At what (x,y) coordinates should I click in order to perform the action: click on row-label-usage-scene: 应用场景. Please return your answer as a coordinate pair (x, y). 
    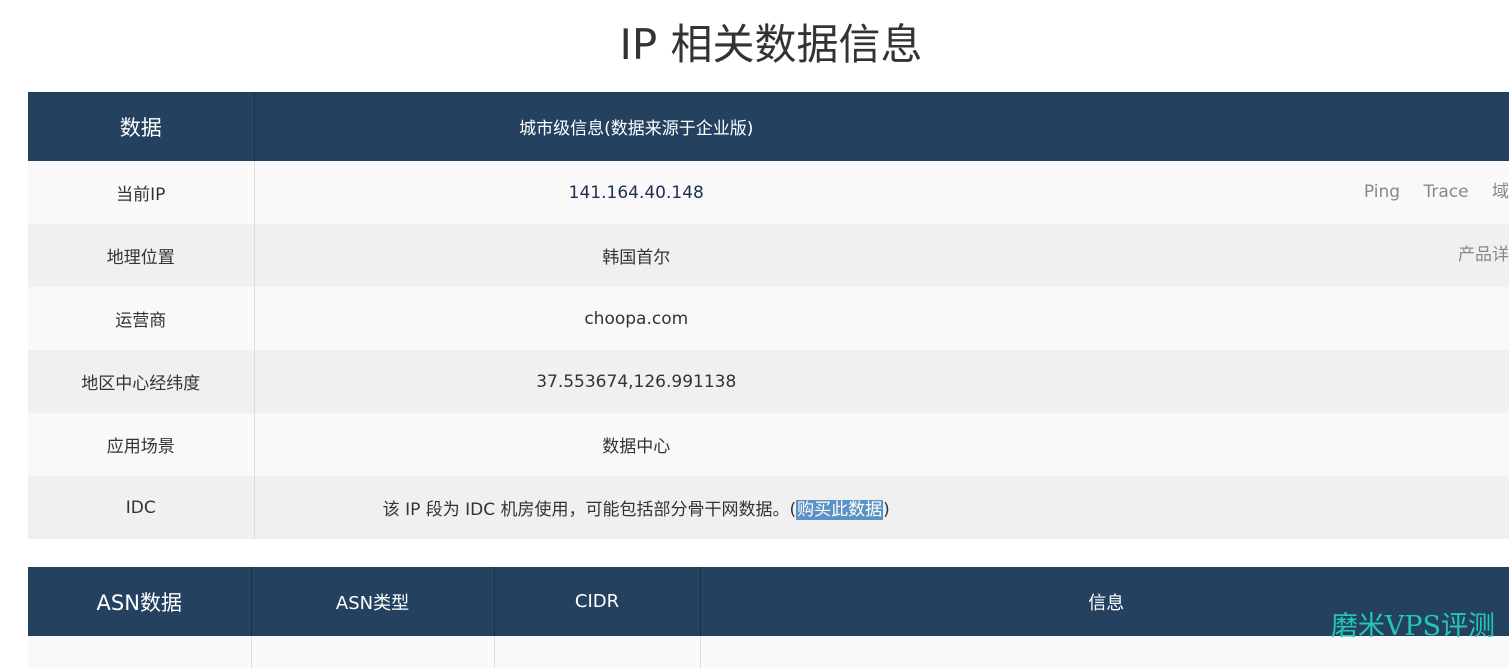
    Looking at the image, I should click on (141, 444).